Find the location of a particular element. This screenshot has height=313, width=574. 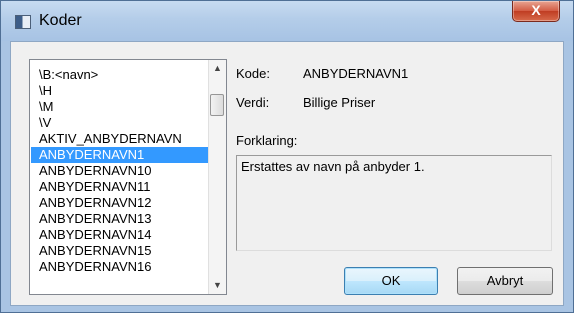

list-item: \V is located at coordinates (120, 123).